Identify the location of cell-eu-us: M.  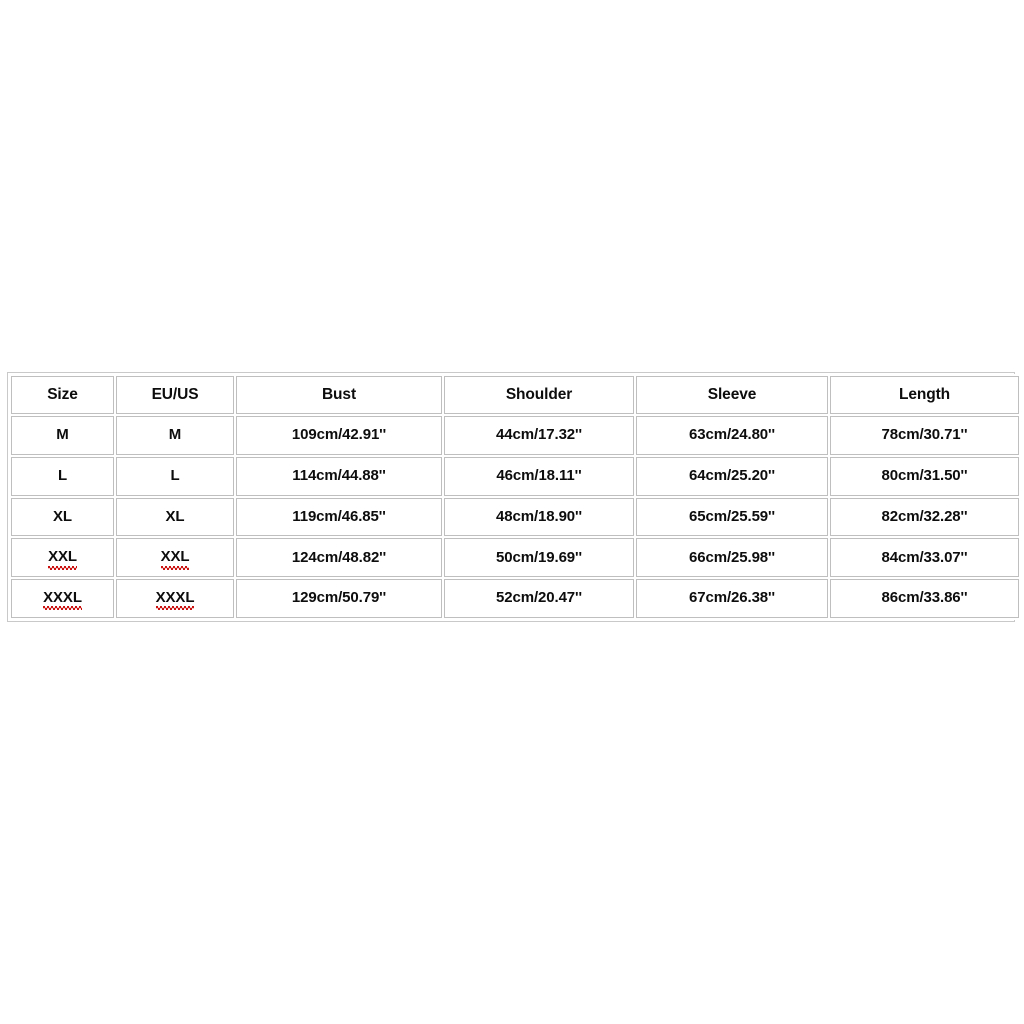
(175, 435).